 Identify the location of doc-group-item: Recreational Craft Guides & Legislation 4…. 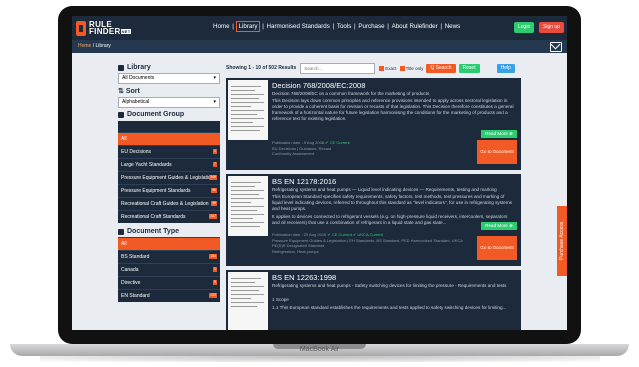
(169, 203).